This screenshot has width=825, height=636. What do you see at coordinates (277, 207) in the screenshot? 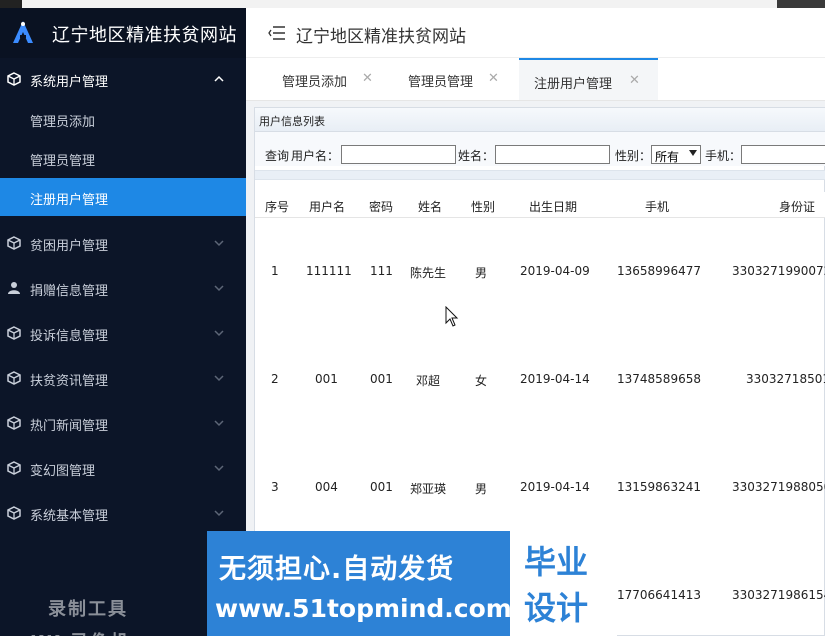
I see `column-header: 序号` at bounding box center [277, 207].